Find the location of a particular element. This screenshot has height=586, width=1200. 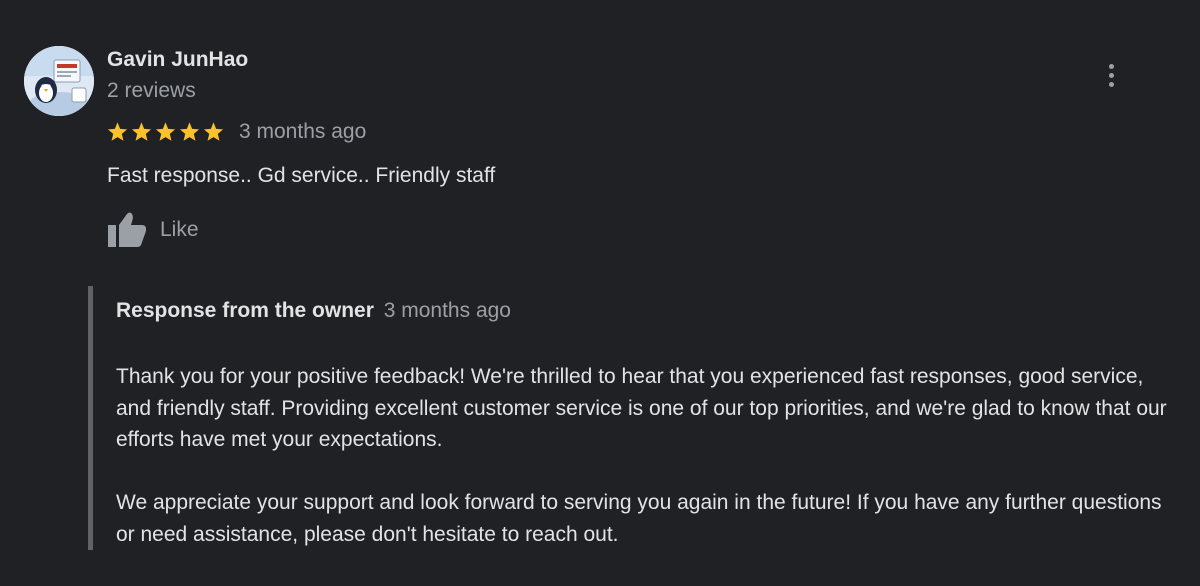

owner-response-title: Response from the owner is located at coordinates (245, 310).